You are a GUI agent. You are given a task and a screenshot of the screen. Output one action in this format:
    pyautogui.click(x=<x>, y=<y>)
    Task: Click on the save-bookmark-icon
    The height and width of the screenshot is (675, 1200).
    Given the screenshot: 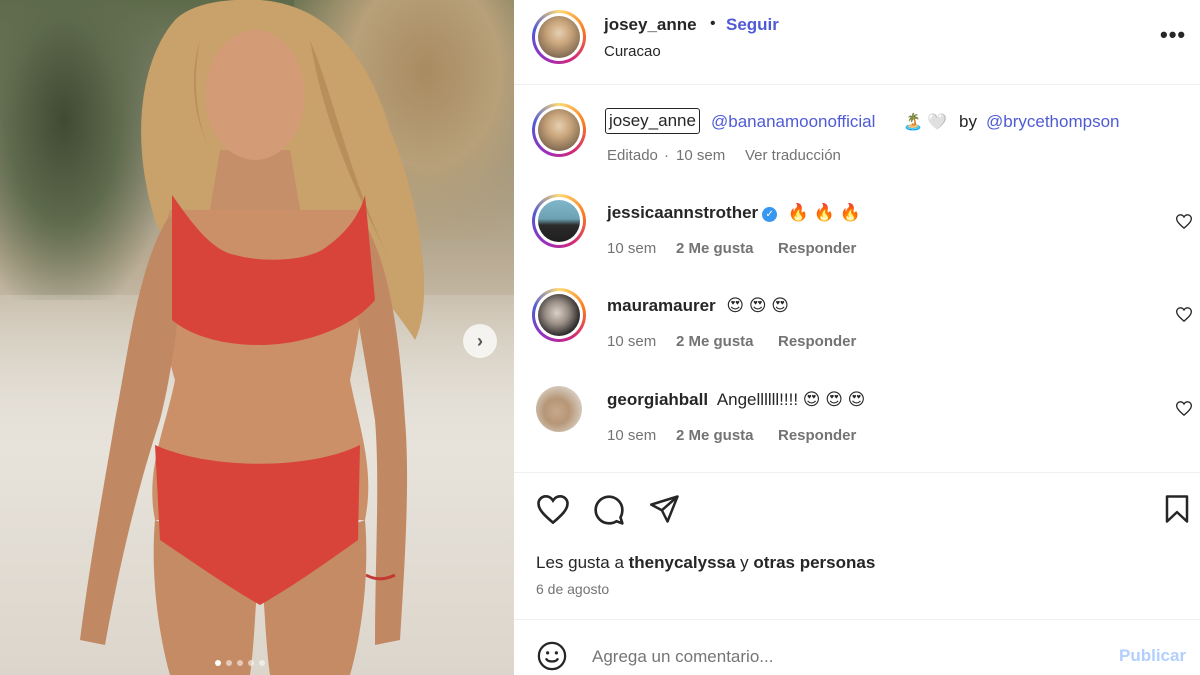 What is the action you would take?
    pyautogui.click(x=1177, y=509)
    